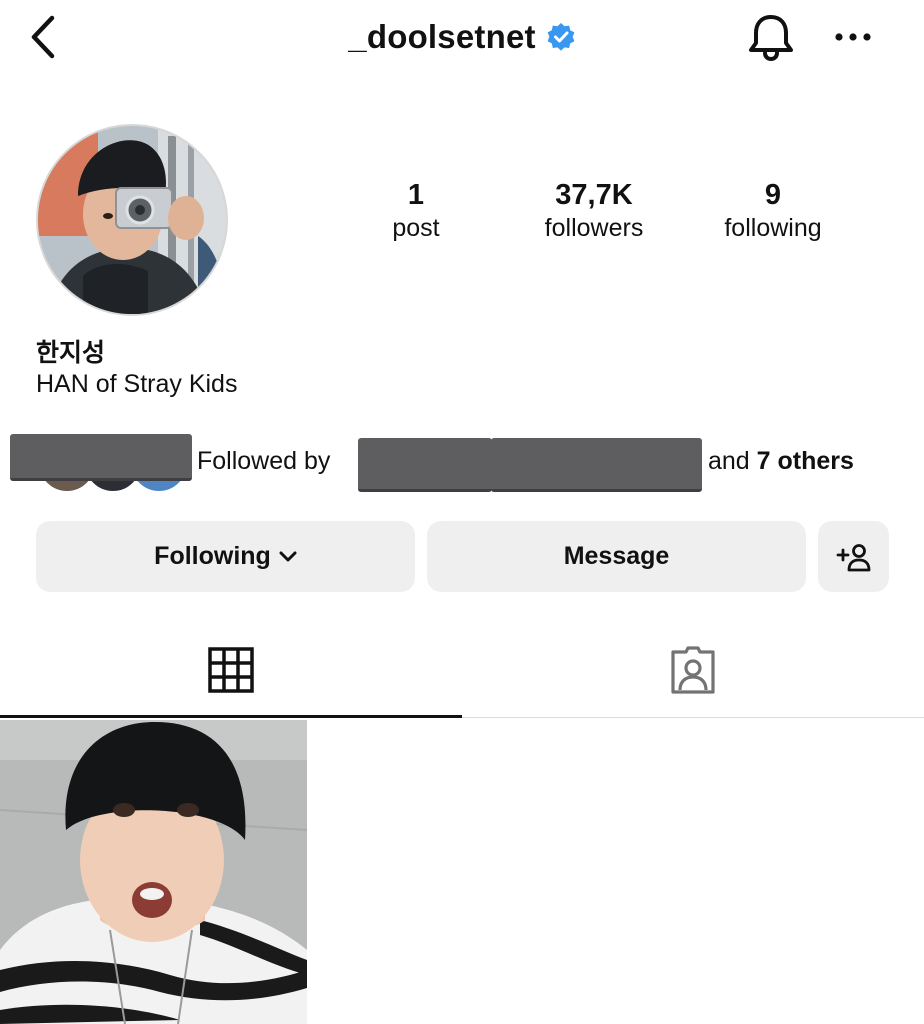  What do you see at coordinates (288, 556) in the screenshot?
I see `chevron-down-icon` at bounding box center [288, 556].